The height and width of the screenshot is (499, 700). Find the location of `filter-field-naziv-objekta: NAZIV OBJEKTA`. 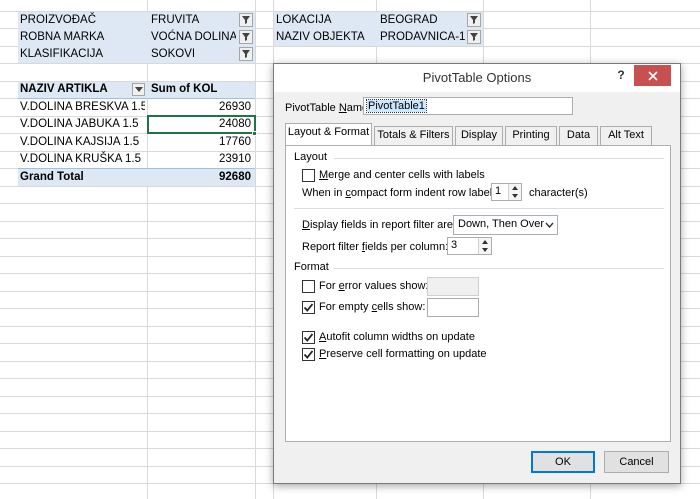

filter-field-naziv-objekta: NAZIV OBJEKTA is located at coordinates (325, 37).